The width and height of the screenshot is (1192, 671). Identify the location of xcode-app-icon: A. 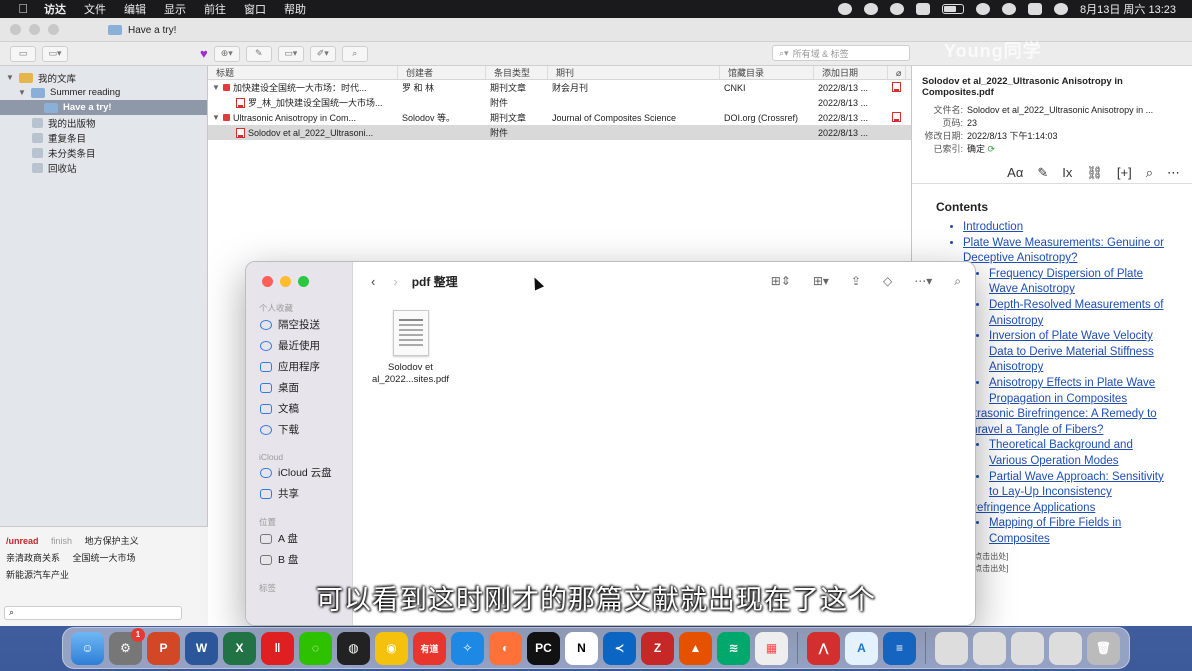
(861, 648).